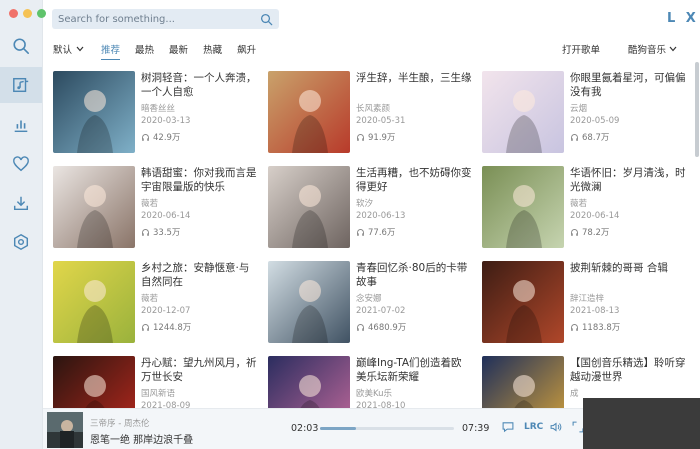 Image resolution: width=700 pixels, height=449 pixels. I want to click on play-count: 91.9万, so click(414, 137).